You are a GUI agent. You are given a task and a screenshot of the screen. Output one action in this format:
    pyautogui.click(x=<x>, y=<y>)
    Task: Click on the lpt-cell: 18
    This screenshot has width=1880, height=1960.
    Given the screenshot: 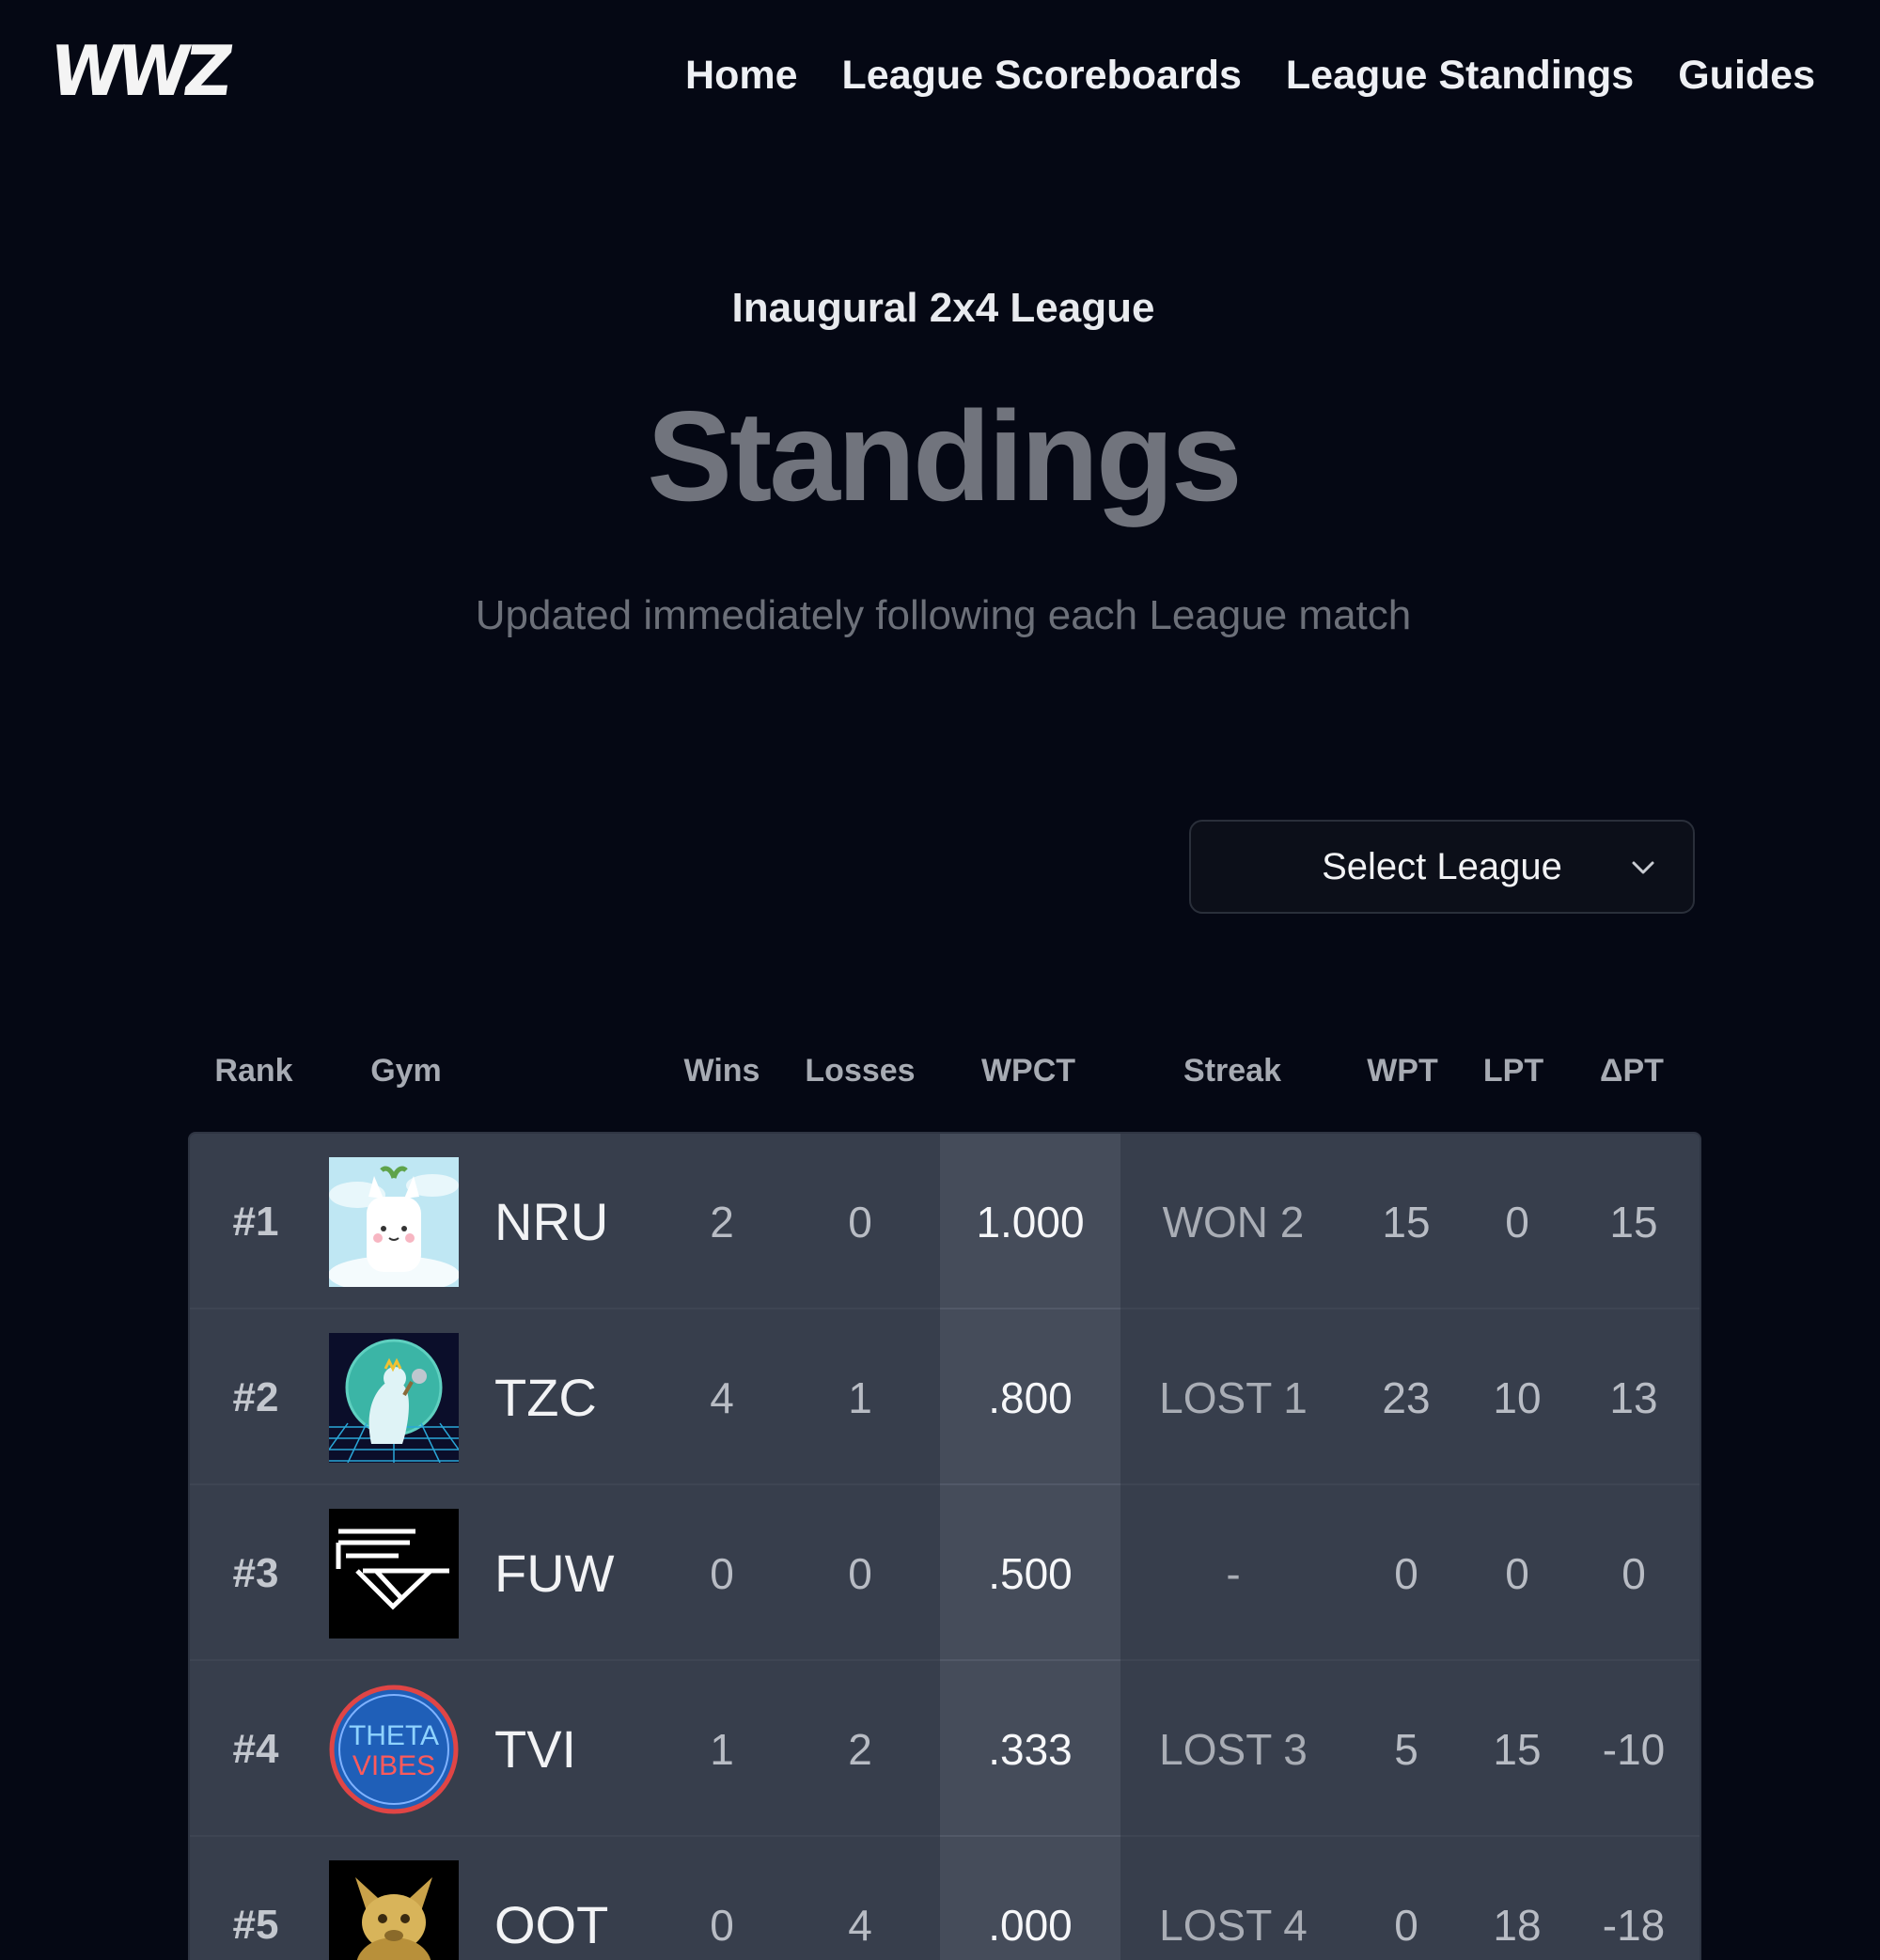 What is the action you would take?
    pyautogui.click(x=1517, y=1925)
    